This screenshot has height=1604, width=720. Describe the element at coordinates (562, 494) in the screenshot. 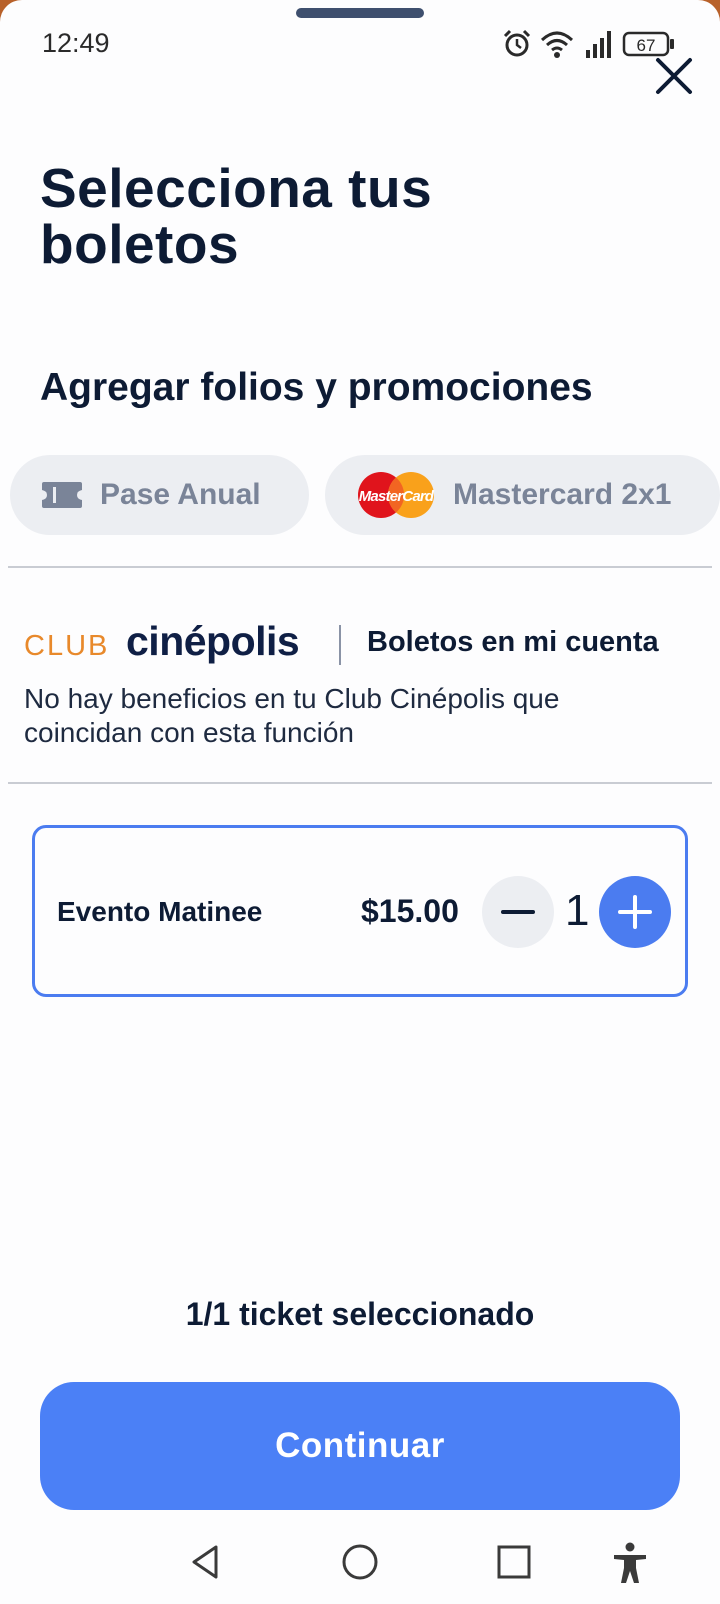

I see `mastercard-label: Mastercard 2x1` at that location.